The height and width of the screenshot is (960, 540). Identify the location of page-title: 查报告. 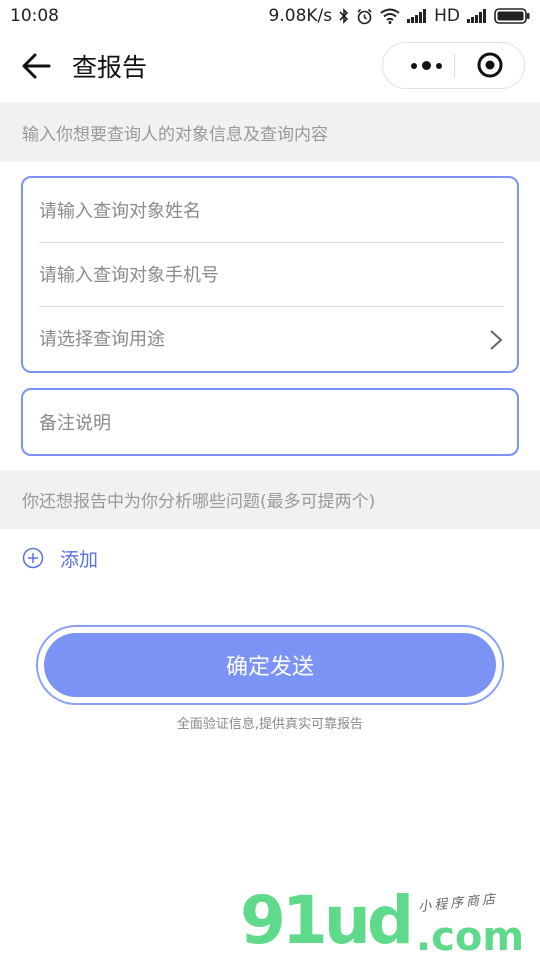
(110, 67).